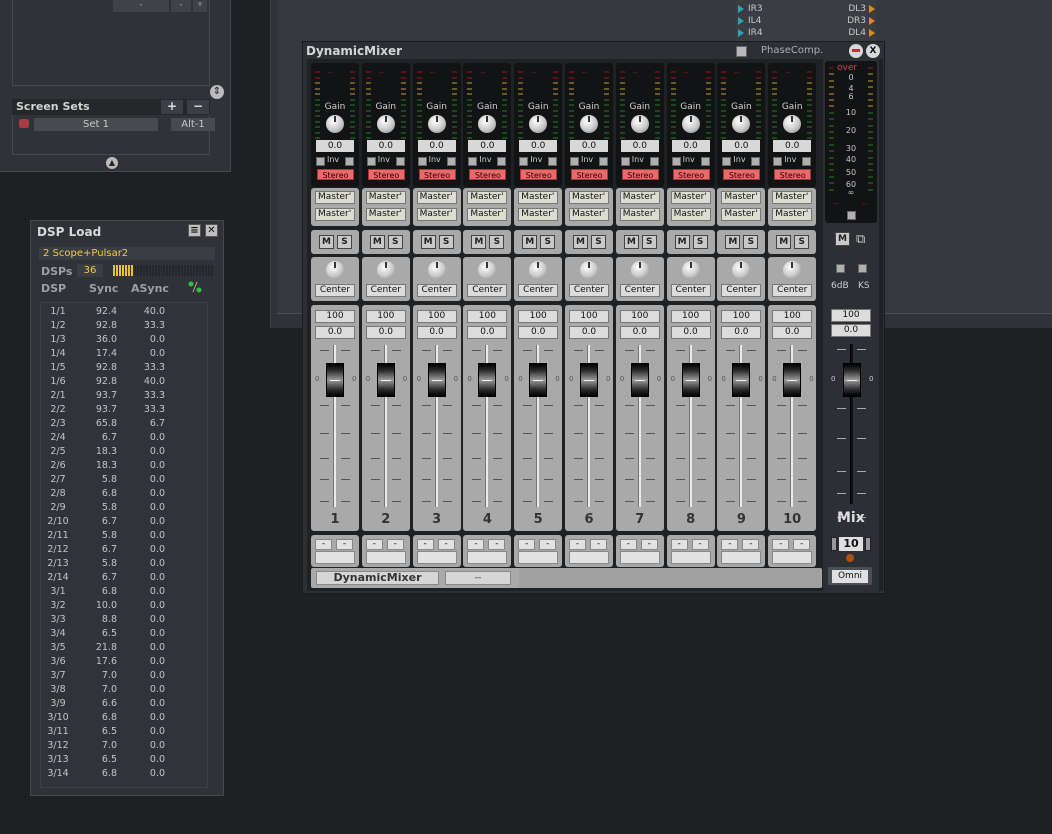  Describe the element at coordinates (181, 6) in the screenshot. I see `field-2: -` at that location.